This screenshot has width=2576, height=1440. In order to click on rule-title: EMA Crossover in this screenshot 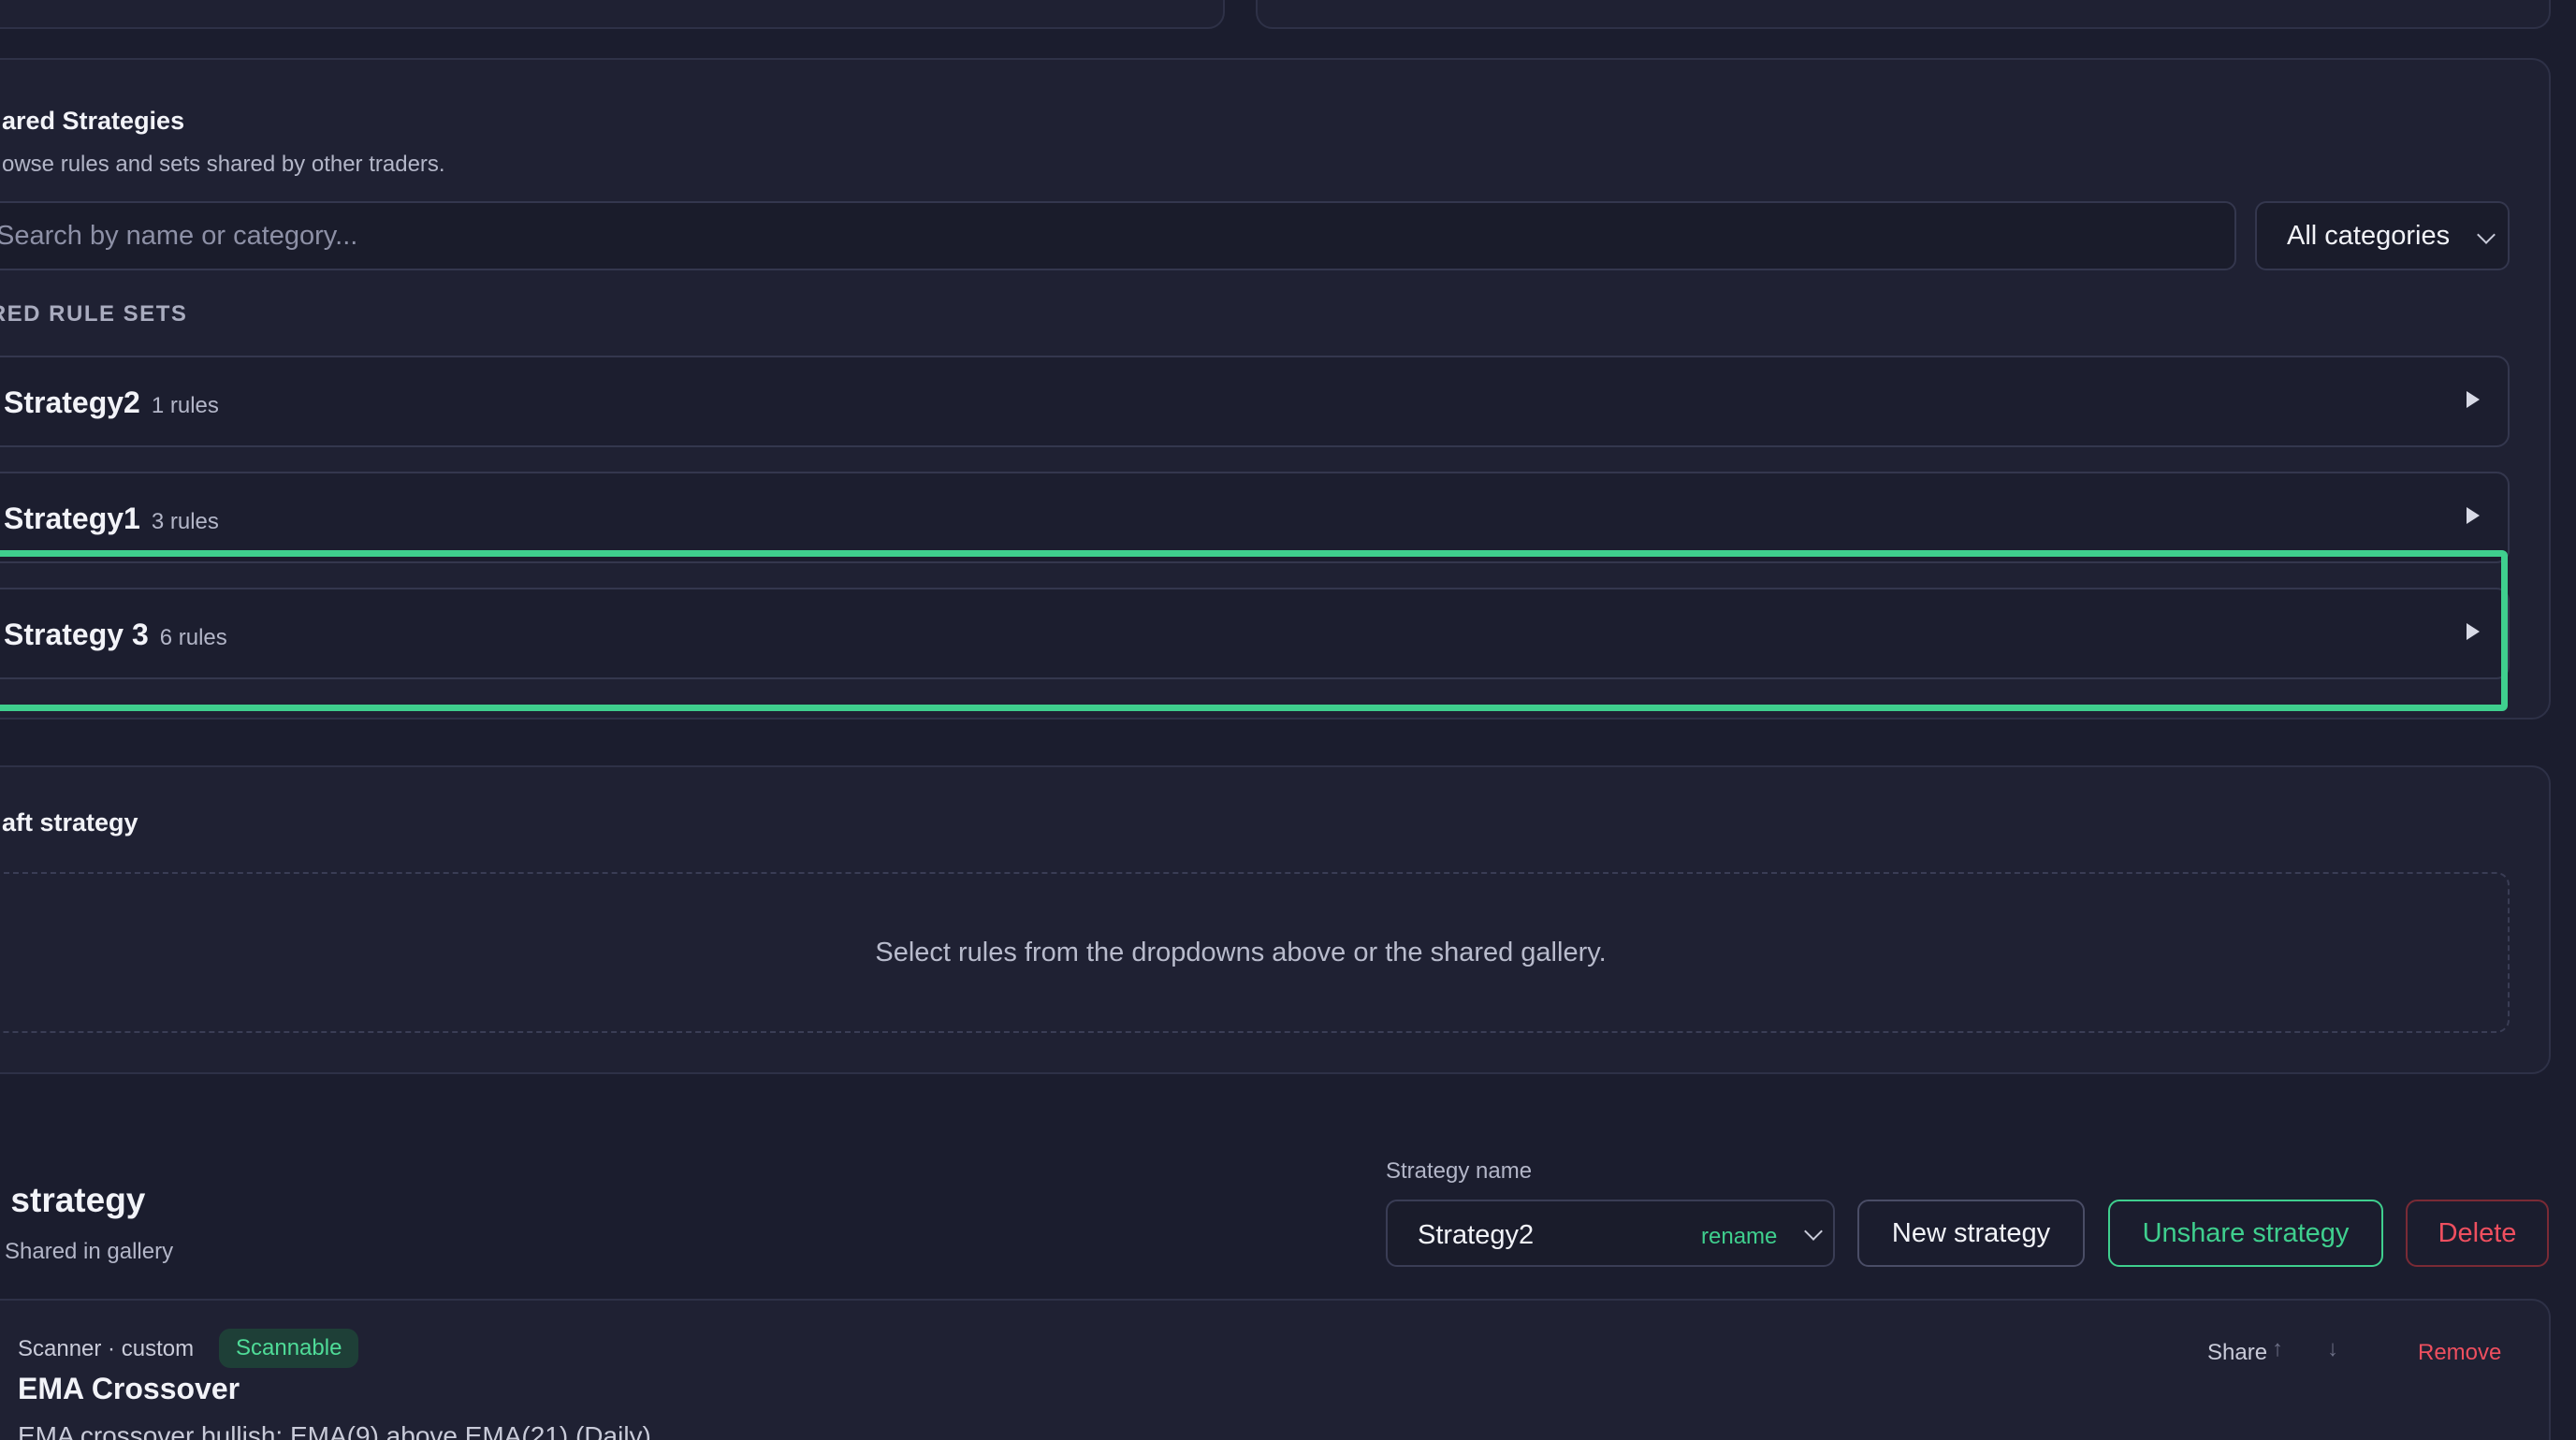, I will do `click(129, 1388)`.